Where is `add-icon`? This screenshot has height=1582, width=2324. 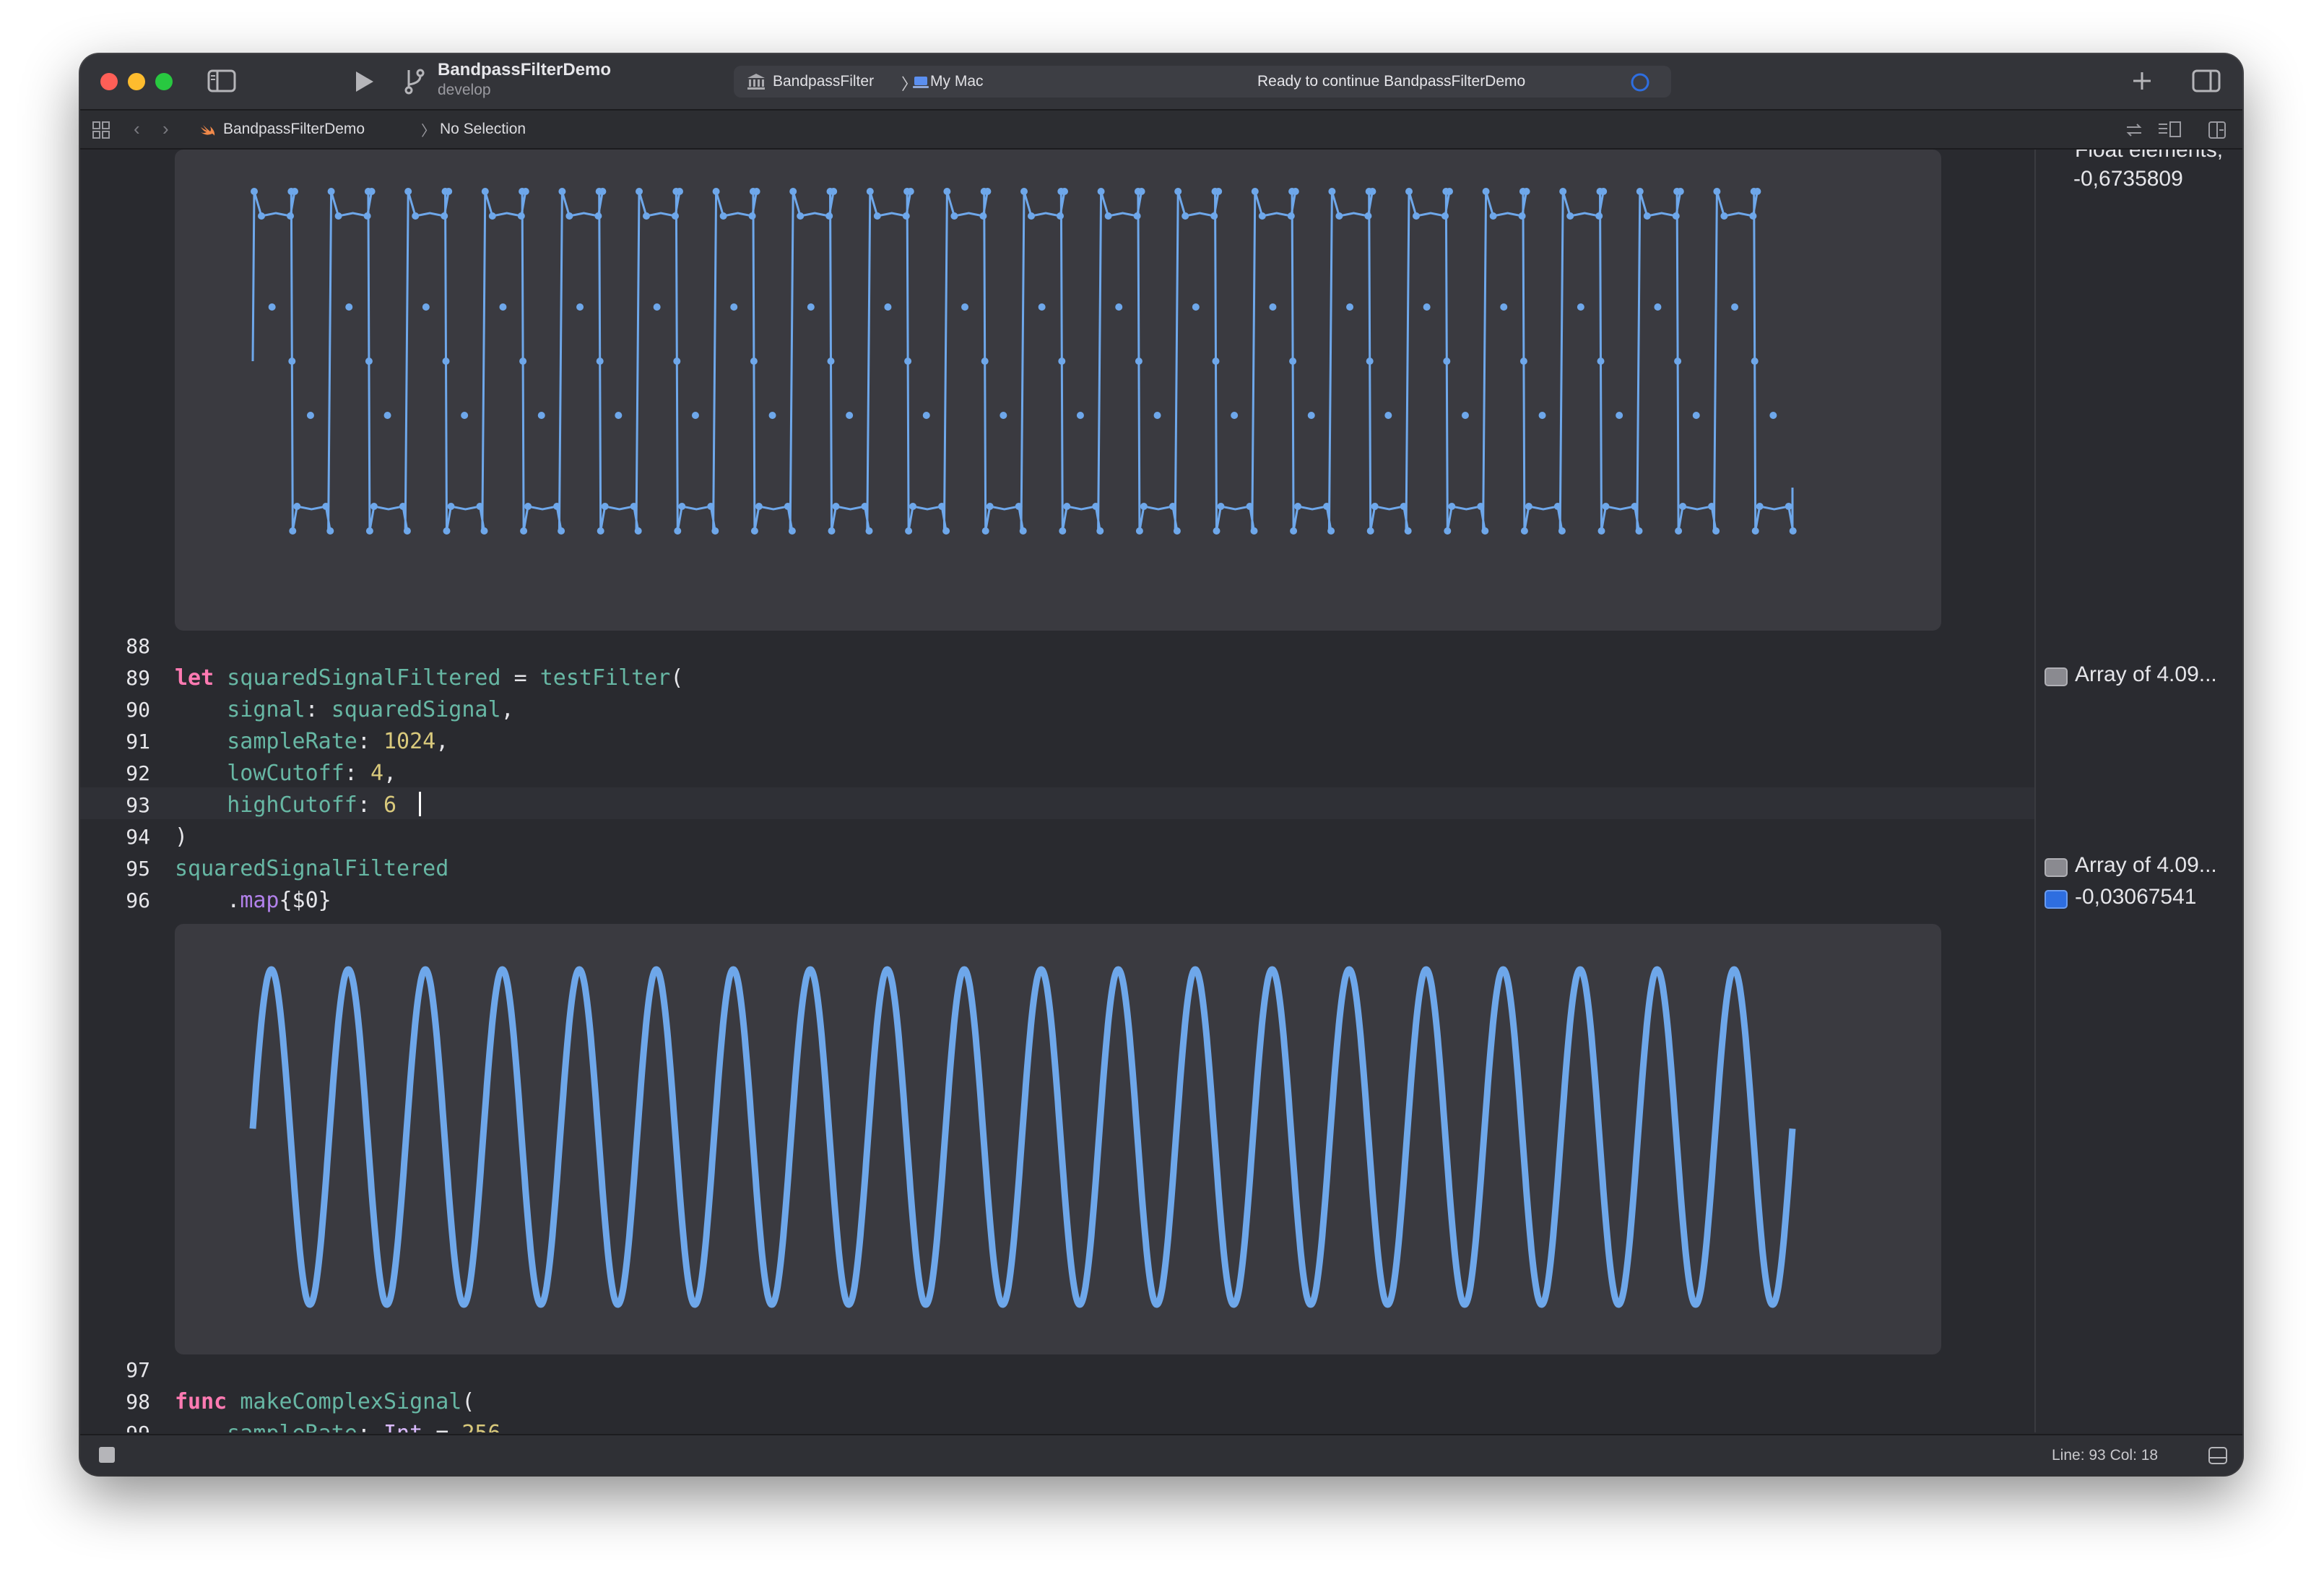 add-icon is located at coordinates (2142, 81).